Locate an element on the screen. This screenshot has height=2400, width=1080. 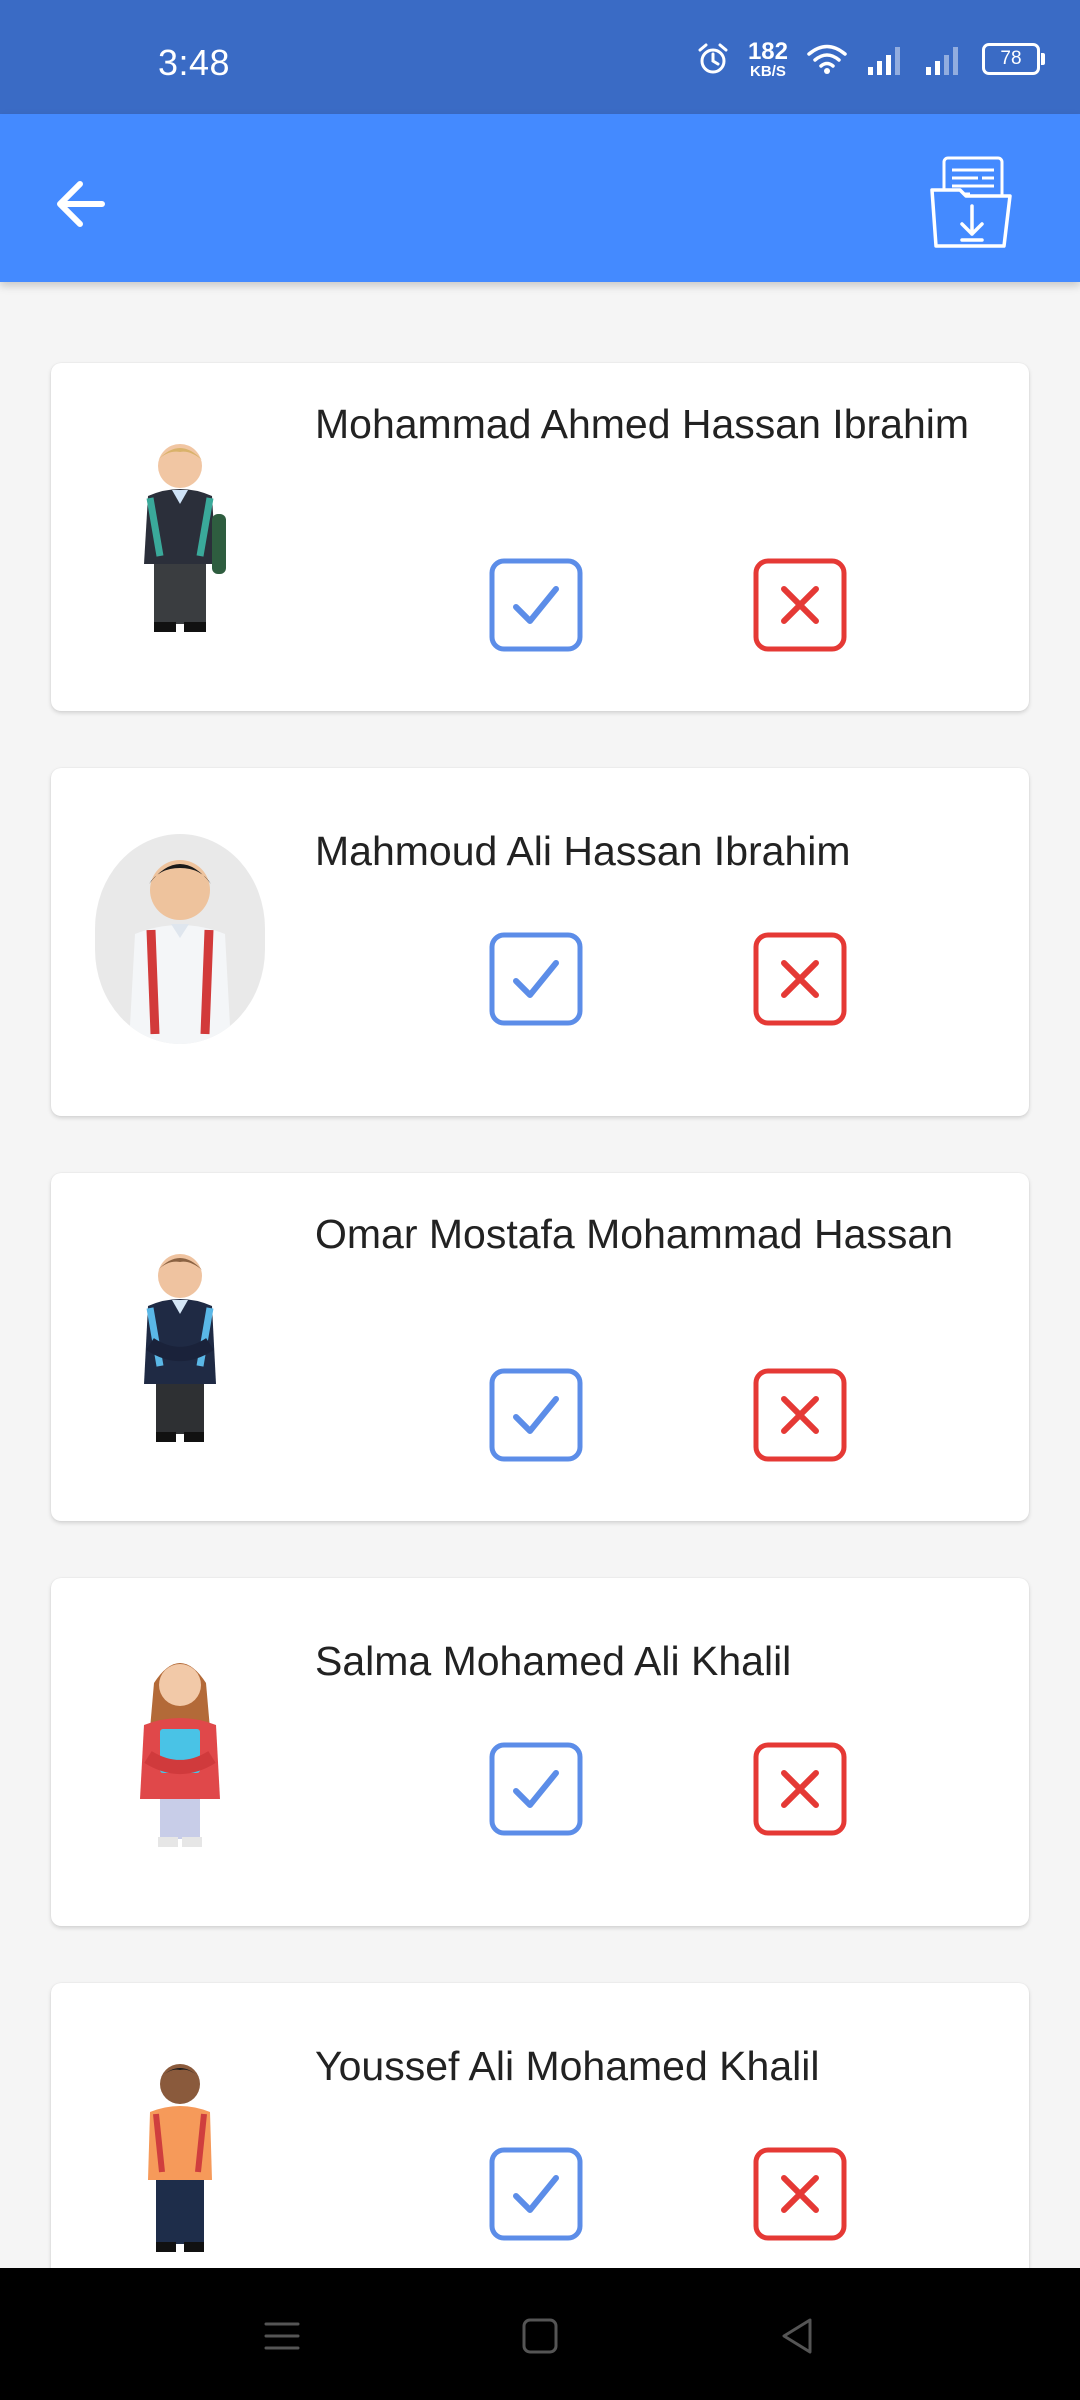
system-nav-bar is located at coordinates (540, 2334).